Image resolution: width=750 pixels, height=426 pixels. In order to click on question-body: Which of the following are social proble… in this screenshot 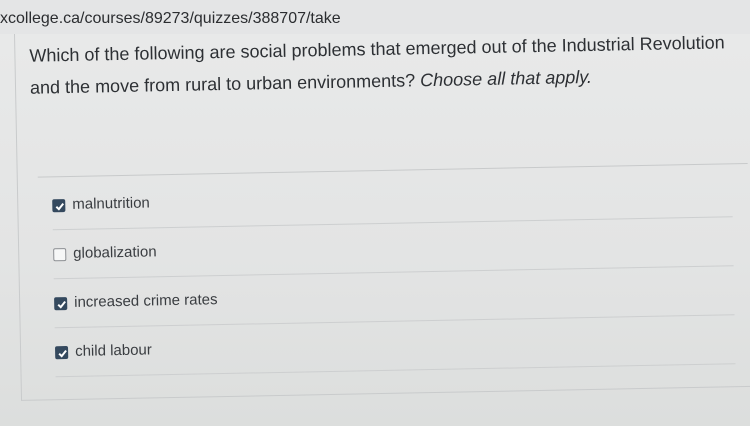, I will do `click(377, 65)`.